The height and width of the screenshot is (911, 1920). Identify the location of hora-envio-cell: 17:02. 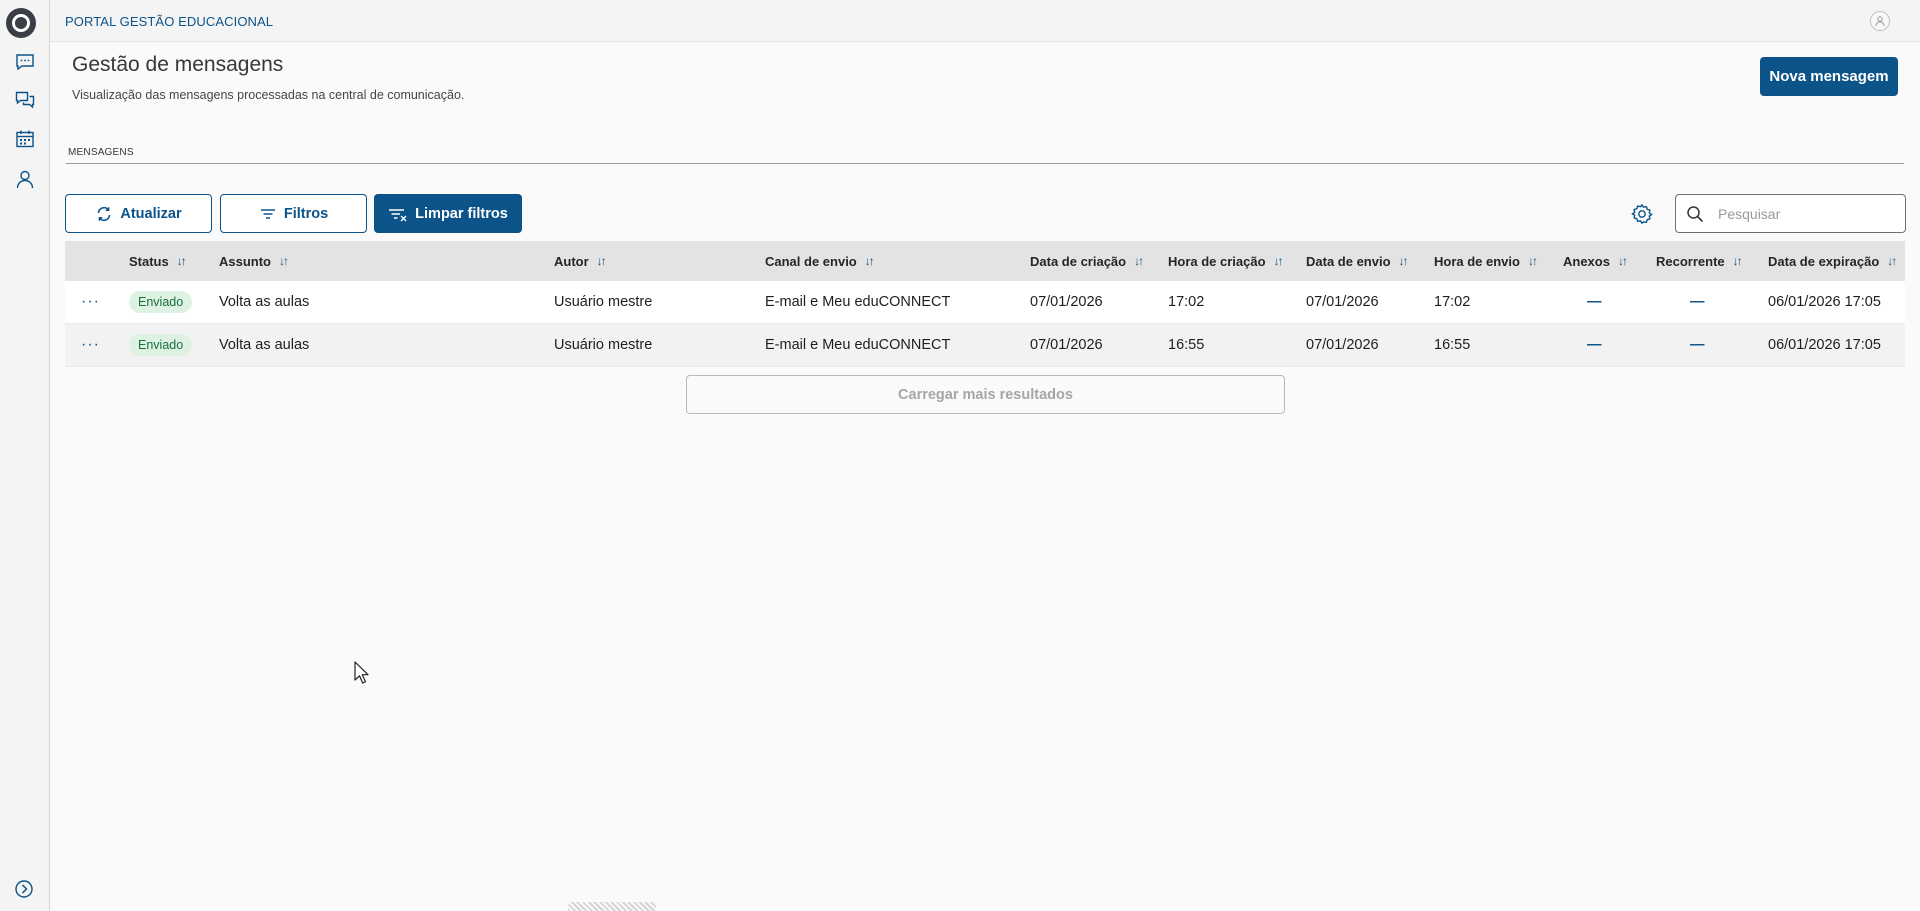
(1452, 302).